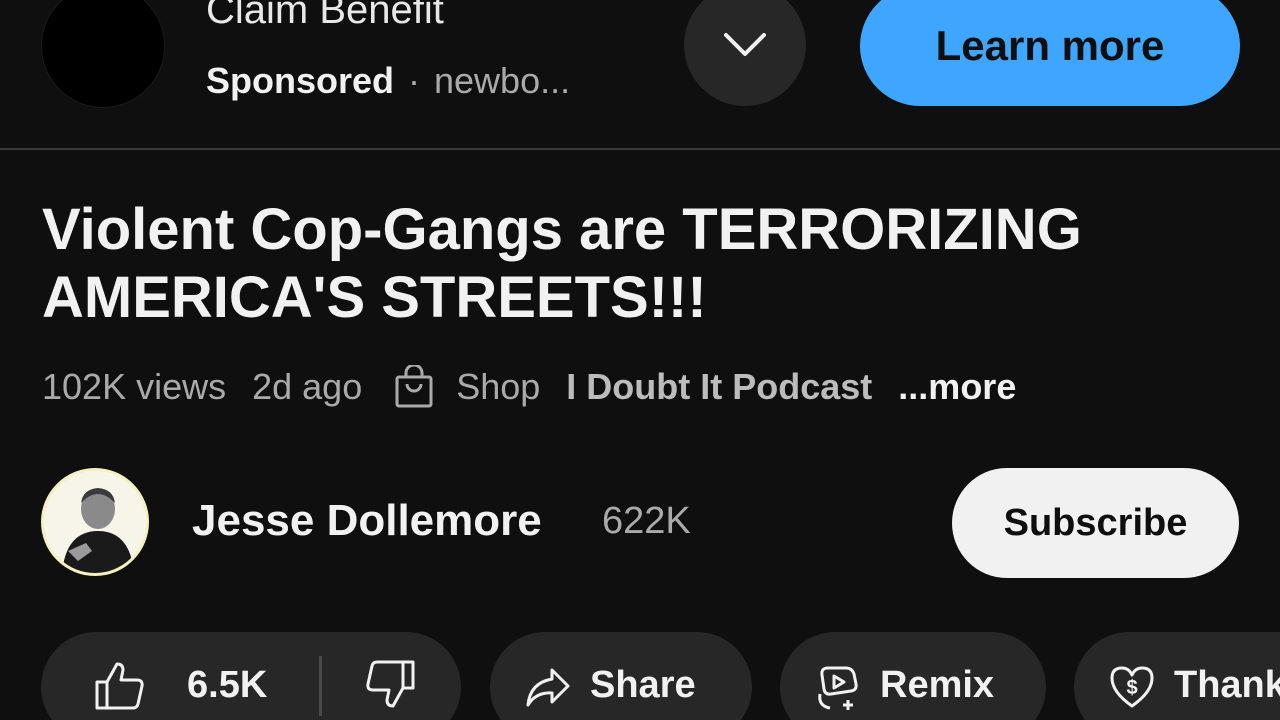 The height and width of the screenshot is (720, 1280). What do you see at coordinates (367, 521) in the screenshot?
I see `channel-name: Jesse Dollemore` at bounding box center [367, 521].